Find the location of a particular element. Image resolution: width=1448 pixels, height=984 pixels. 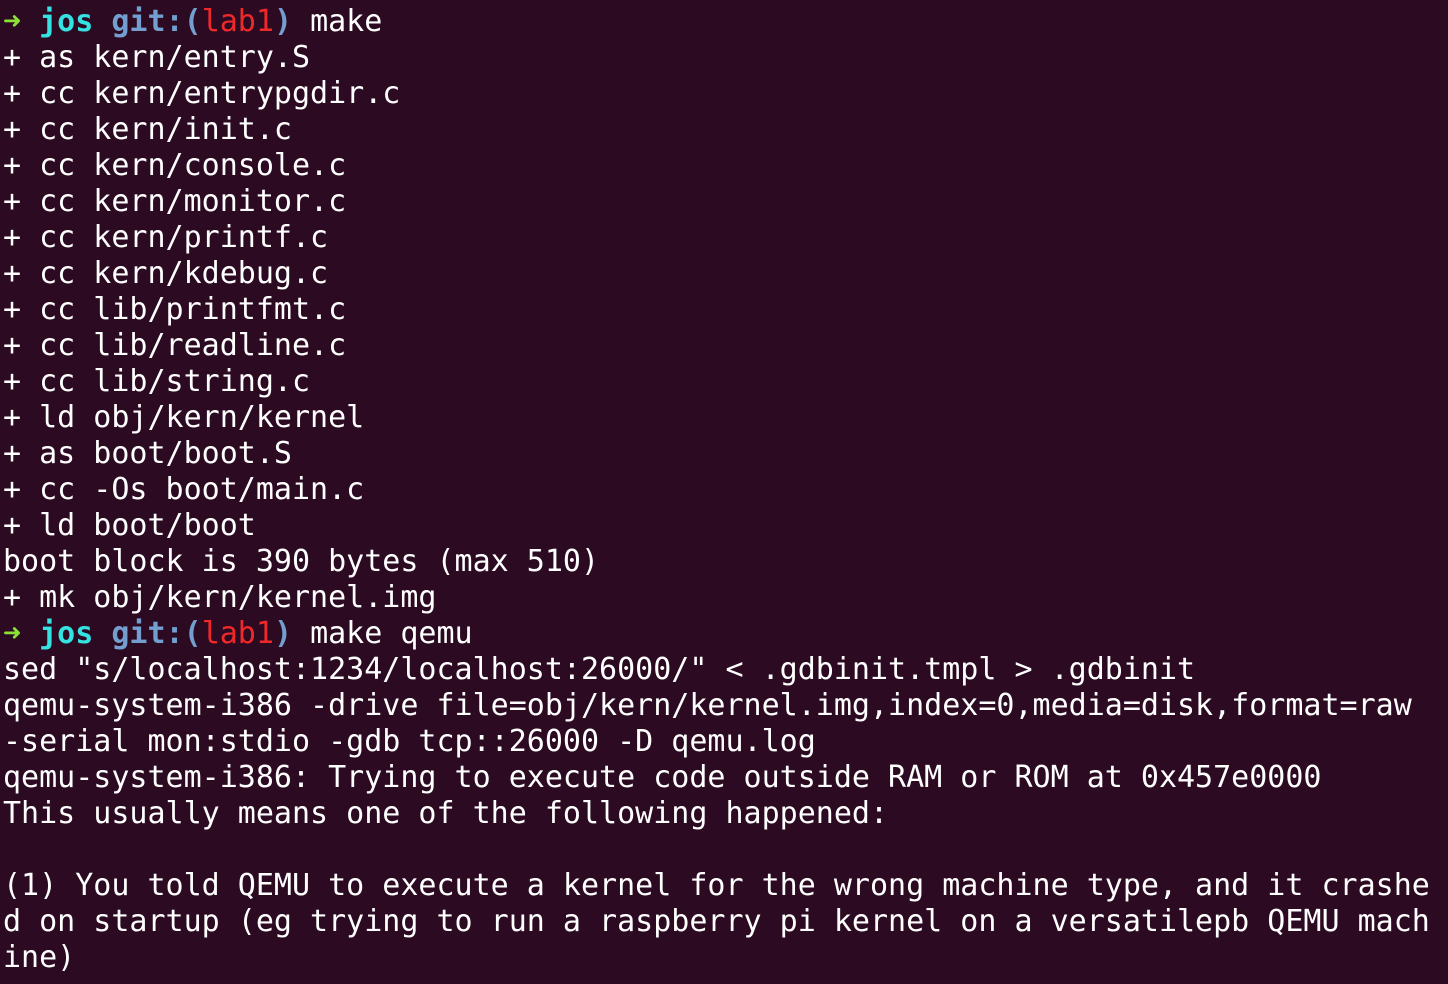

output-line: + cc kern/printf.c is located at coordinates (166, 237).